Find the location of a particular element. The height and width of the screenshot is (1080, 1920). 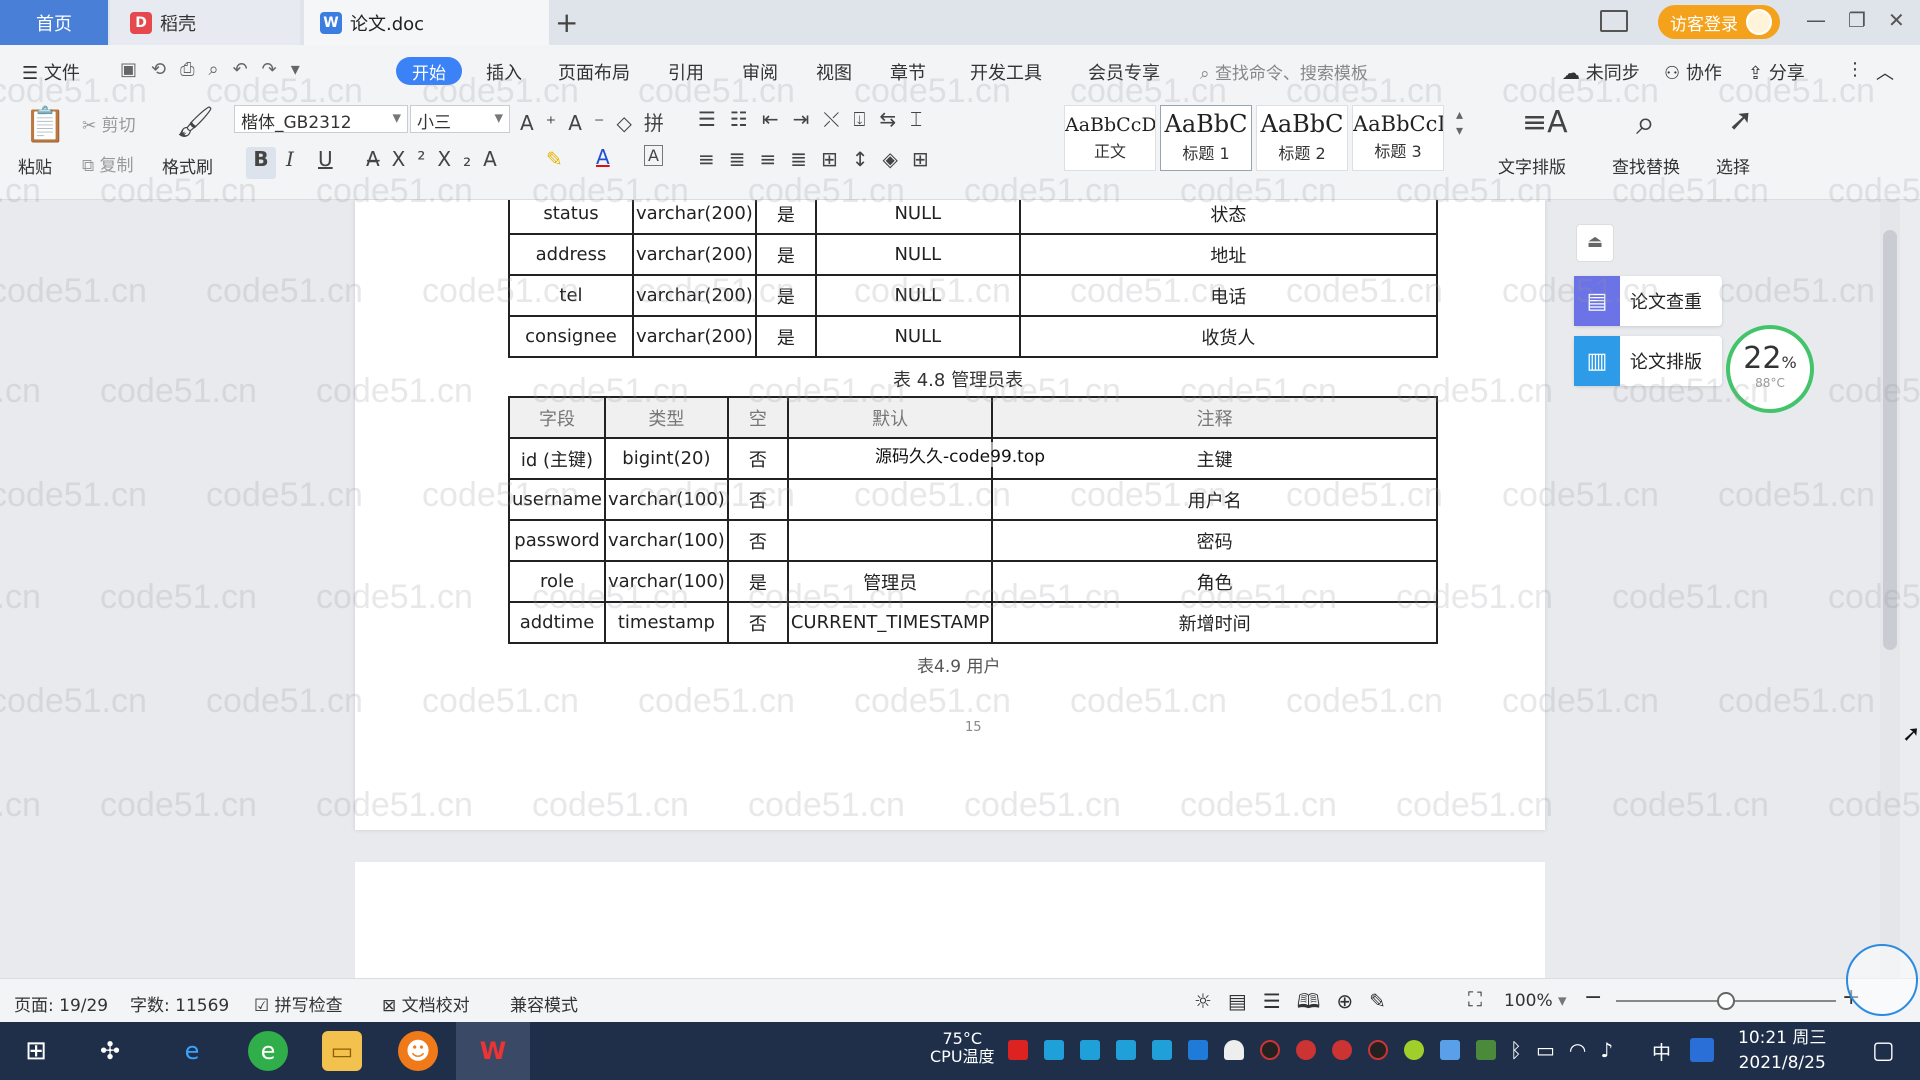

proof-icon: ⊠ is located at coordinates (392, 1006).